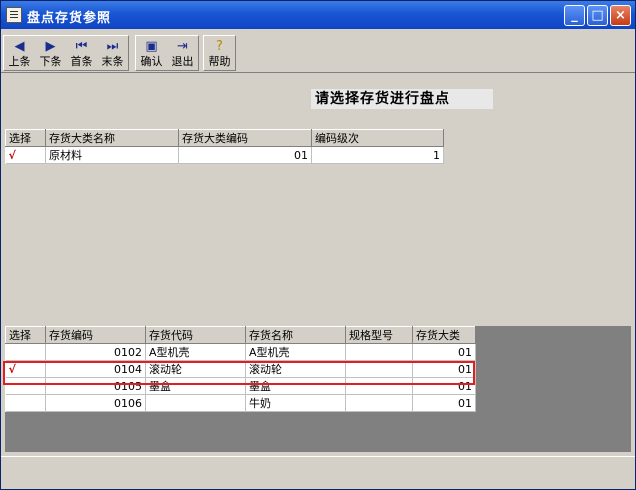 Image resolution: width=636 pixels, height=490 pixels. I want to click on maximize-button: □, so click(597, 15).